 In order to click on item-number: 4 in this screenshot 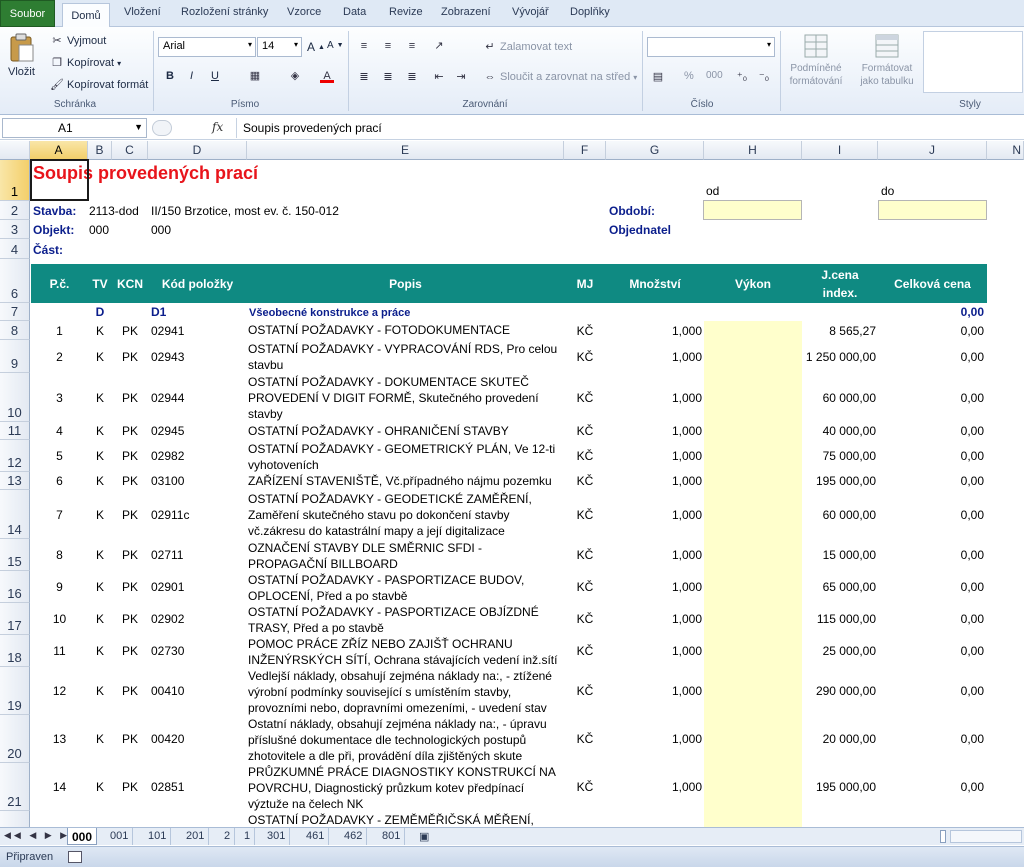, I will do `click(59, 431)`.